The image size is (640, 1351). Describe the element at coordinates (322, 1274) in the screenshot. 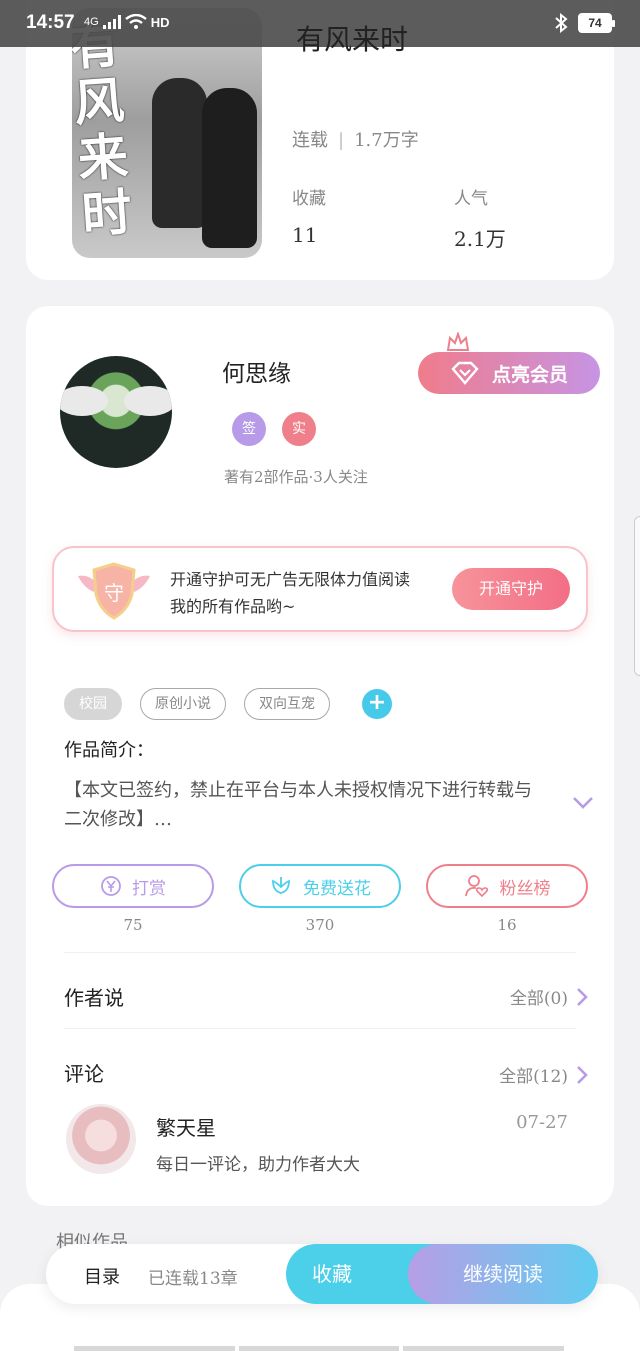

I see `bottom-action-bar: 目录 已连载13章 收藏 继续阅读` at that location.